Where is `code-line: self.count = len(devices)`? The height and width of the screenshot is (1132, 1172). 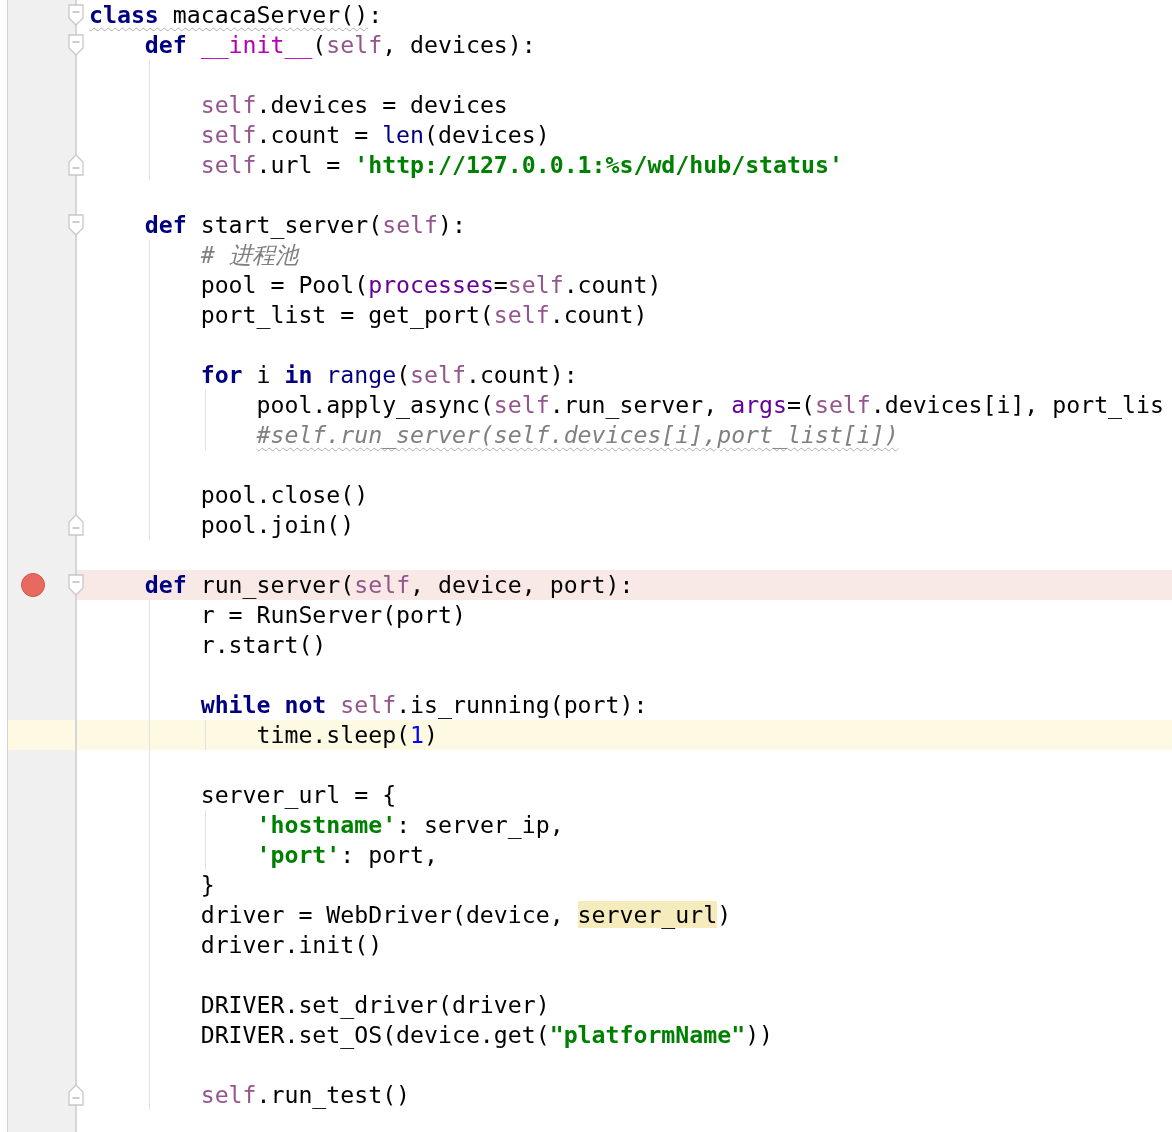 code-line: self.count = len(devices) is located at coordinates (375, 134).